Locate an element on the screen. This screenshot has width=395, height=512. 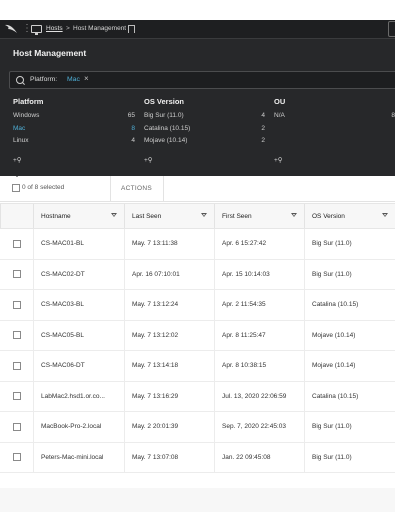
facet-item-label: Mac is located at coordinates (19, 128).